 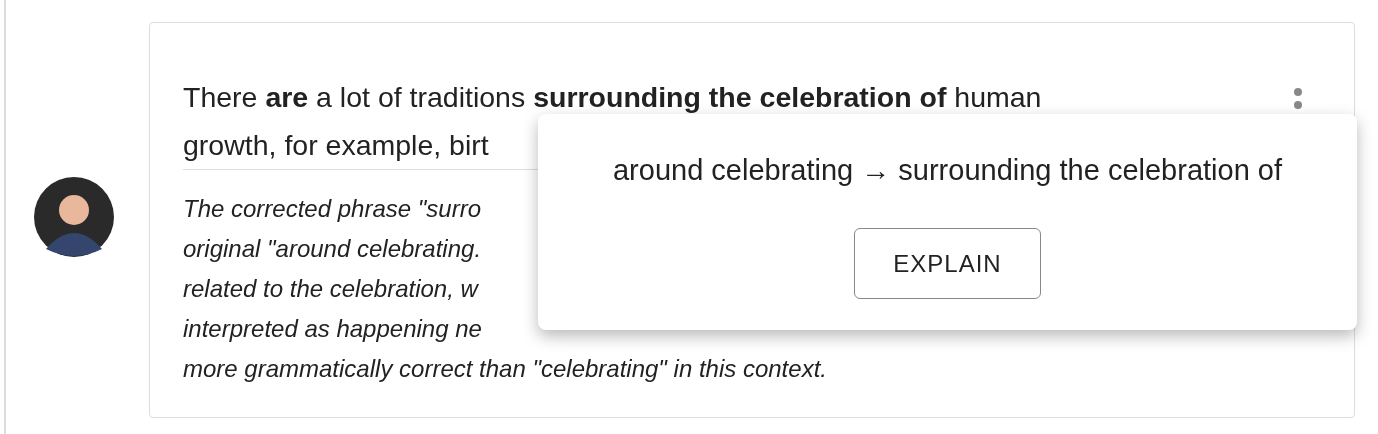 I want to click on explanation-line: interpreted as happening ne, so click(x=332, y=329).